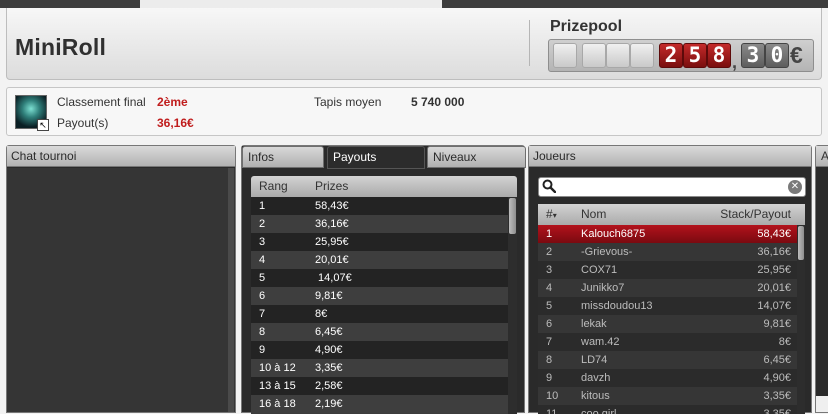 This screenshot has height=414, width=828. Describe the element at coordinates (777, 378) in the screenshot. I see `player-payout: 4,90€` at that location.